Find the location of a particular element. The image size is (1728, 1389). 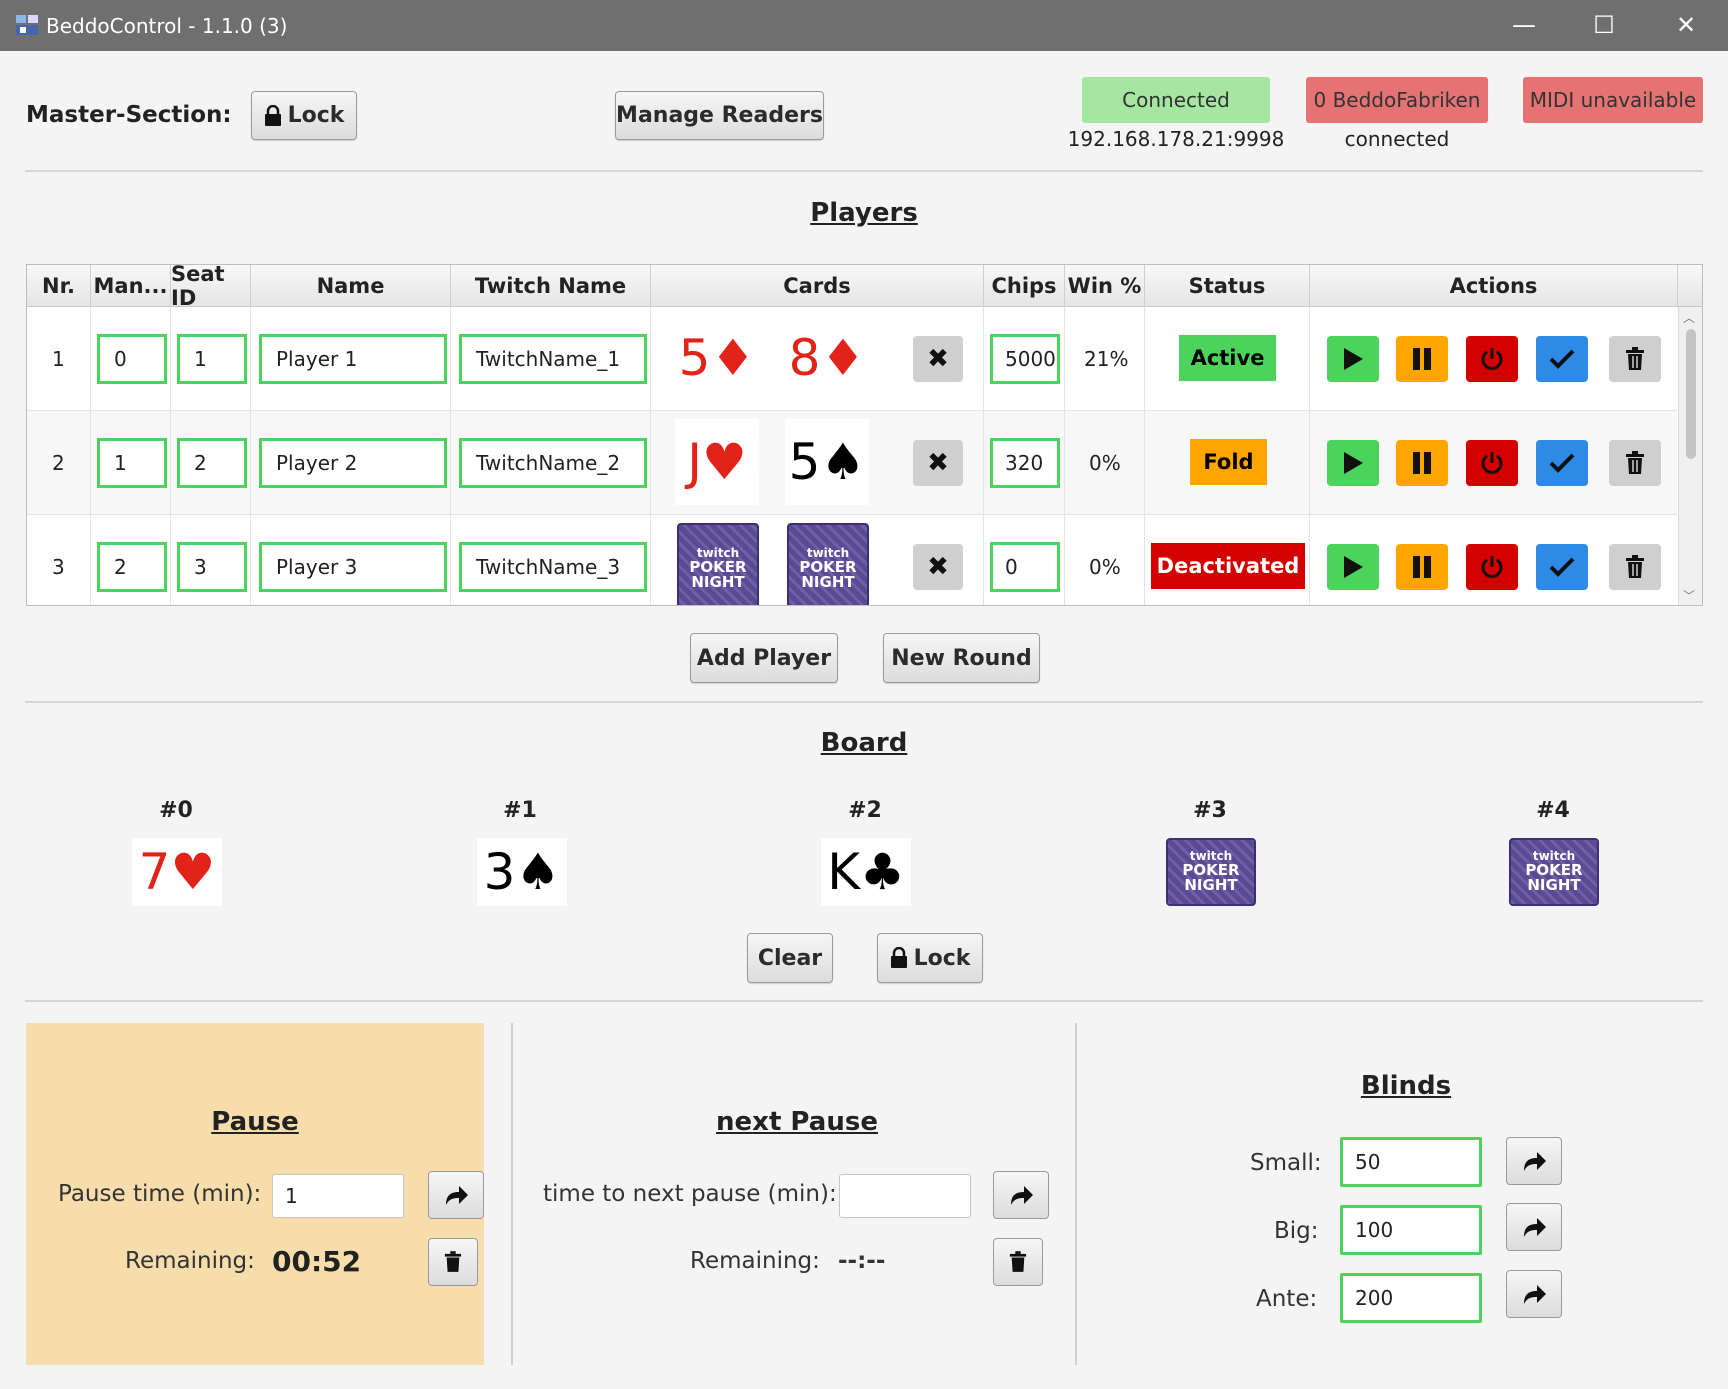

small-blind-apply-button is located at coordinates (1534, 1161).